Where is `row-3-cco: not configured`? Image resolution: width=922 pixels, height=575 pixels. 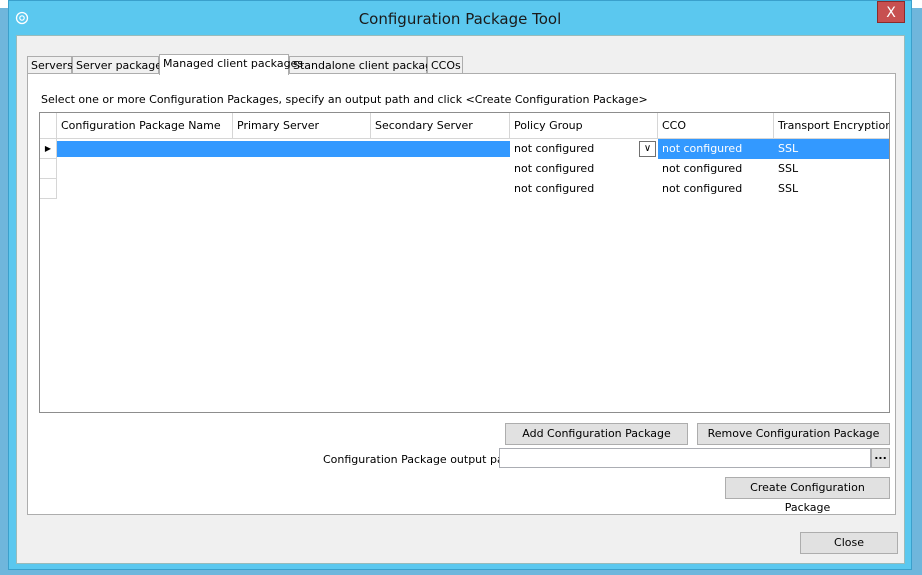
row-3-cco: not configured is located at coordinates (716, 189).